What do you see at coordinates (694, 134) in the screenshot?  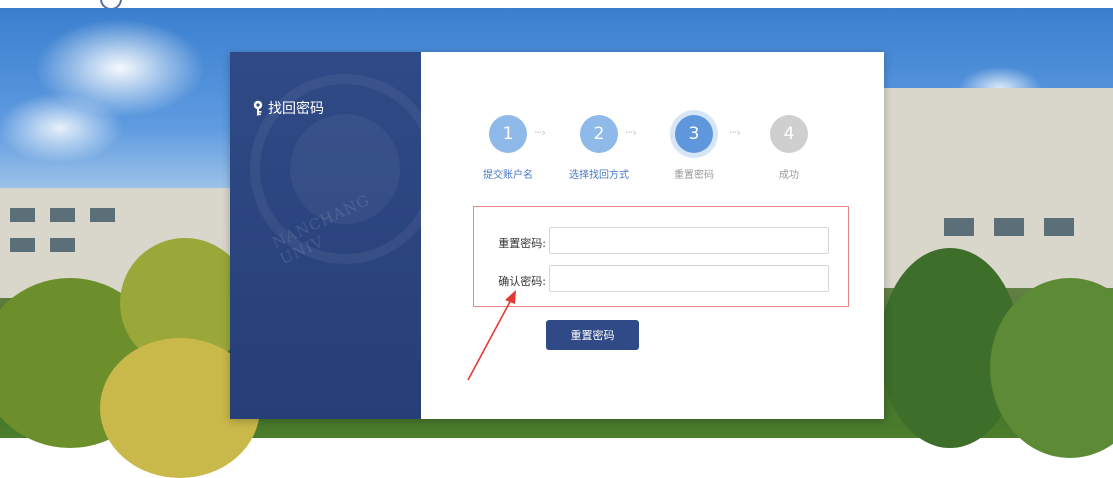 I see `step-3-circle: 3` at bounding box center [694, 134].